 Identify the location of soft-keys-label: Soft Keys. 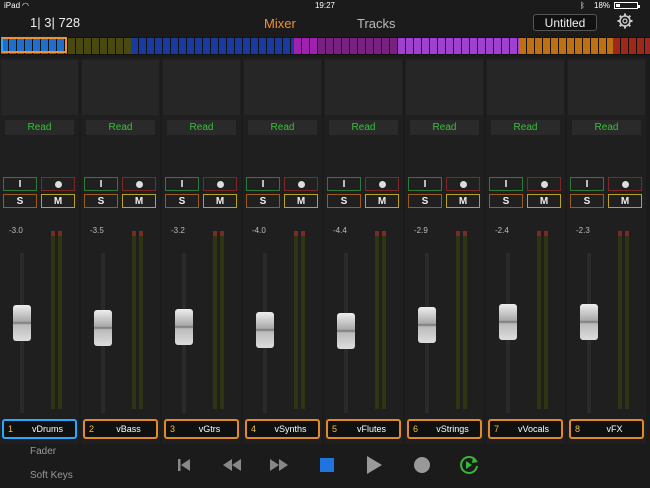
(51, 475).